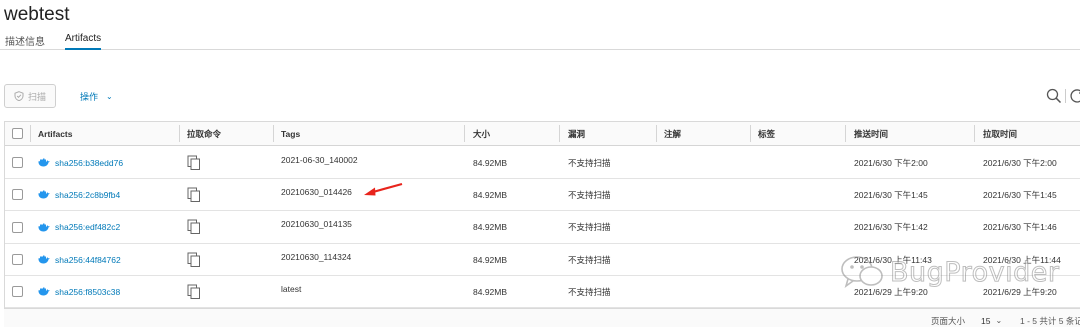  I want to click on column-header-annotations: 注解, so click(672, 133).